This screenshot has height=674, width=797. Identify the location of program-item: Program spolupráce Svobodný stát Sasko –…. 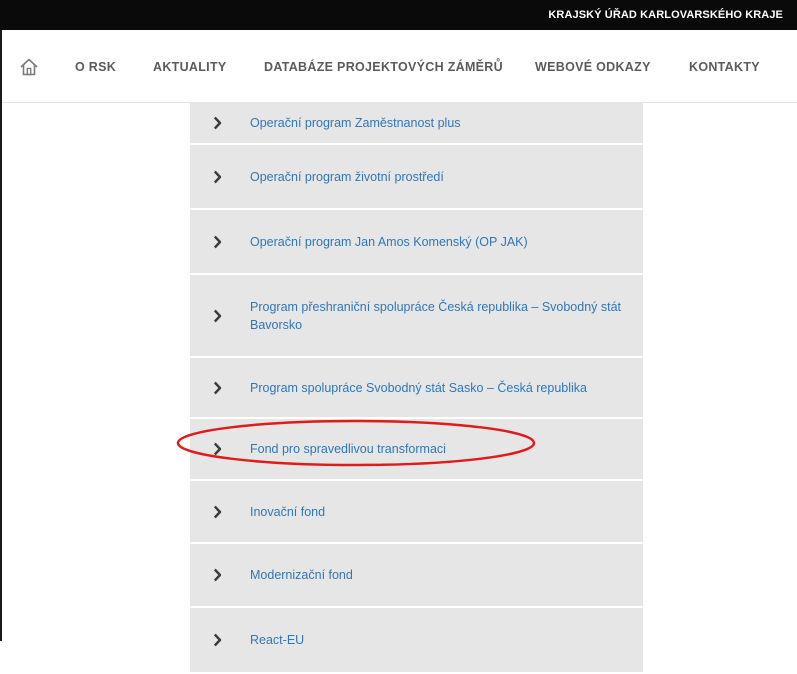
(416, 388).